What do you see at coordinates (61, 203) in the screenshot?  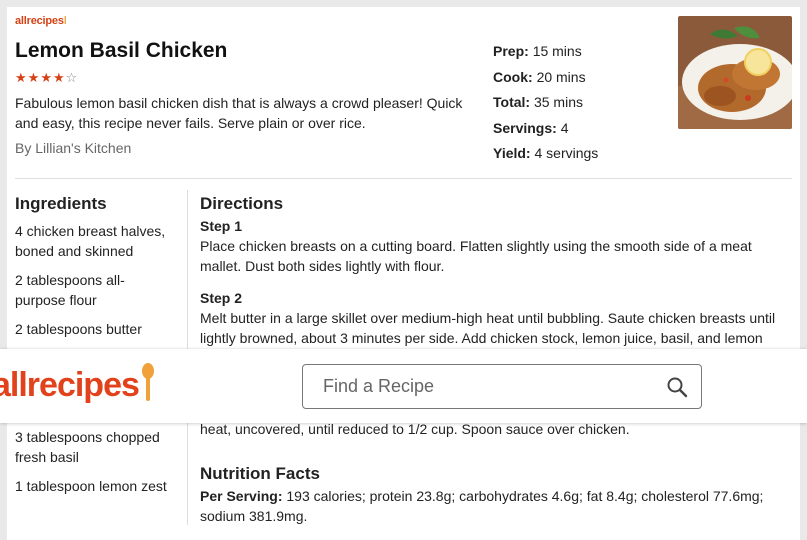 I see `ingredients-heading: Ingredients` at bounding box center [61, 203].